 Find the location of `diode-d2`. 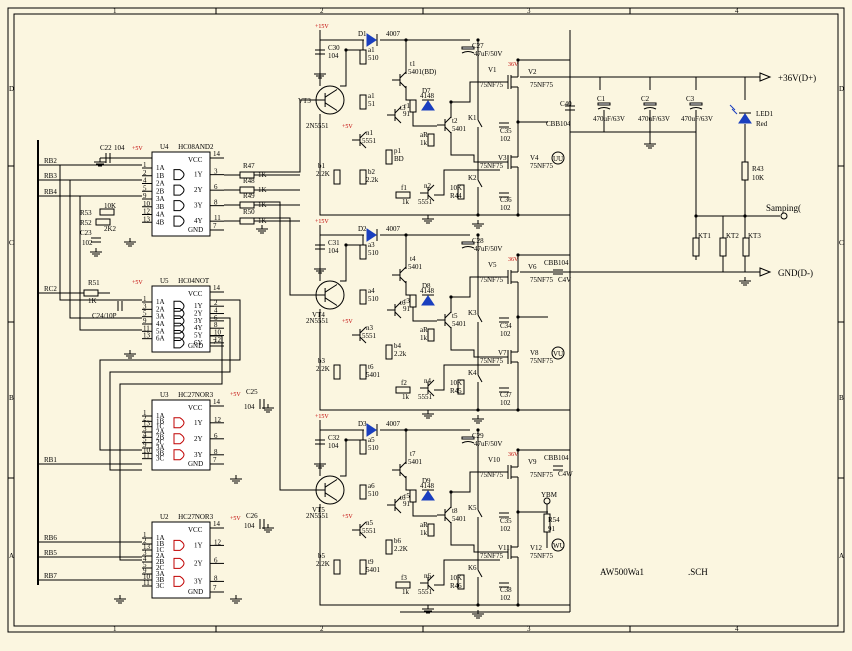

diode-d2 is located at coordinates (372, 235).